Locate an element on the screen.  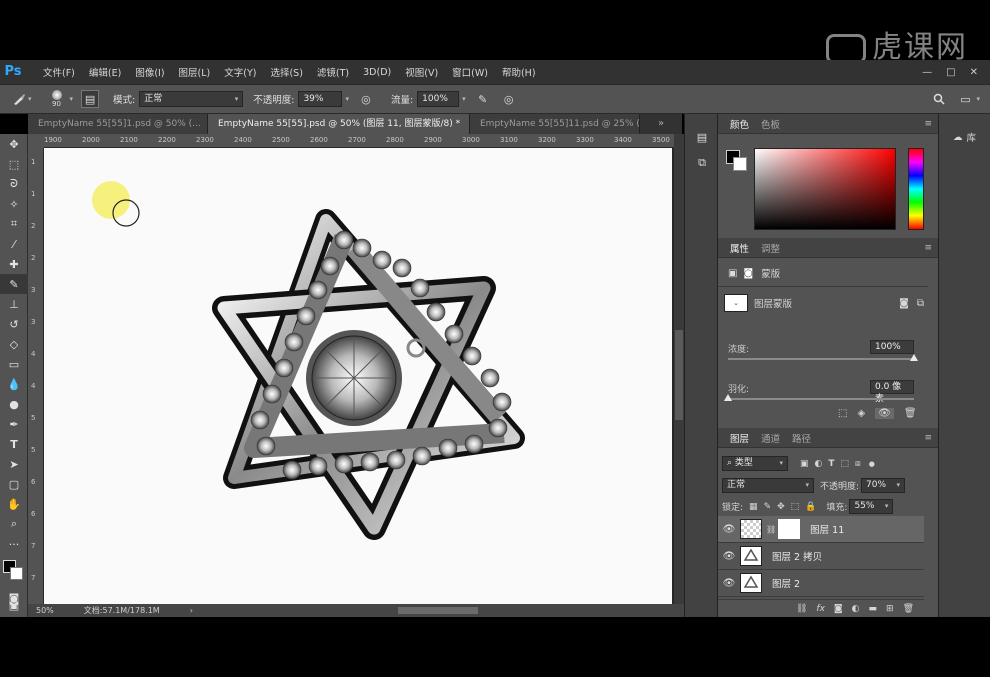
healing-brush-tool-icon: ✚ is located at coordinates (14, 264).